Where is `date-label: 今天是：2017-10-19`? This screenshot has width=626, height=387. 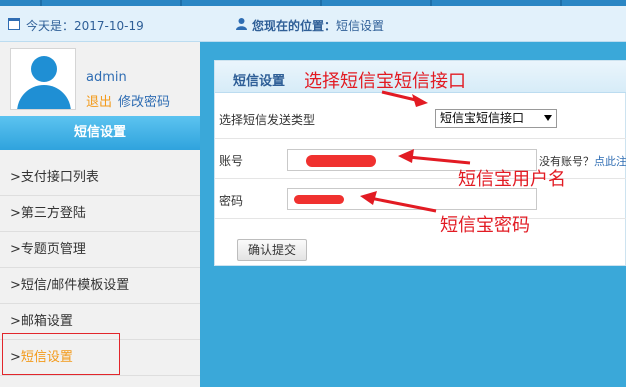 date-label: 今天是：2017-10-19 is located at coordinates (85, 26).